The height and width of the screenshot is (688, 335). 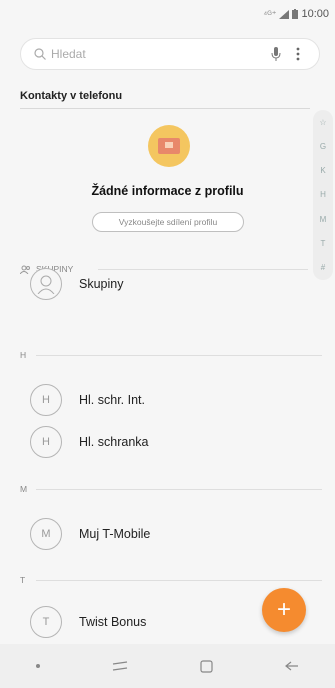 What do you see at coordinates (165, 284) in the screenshot?
I see `list-item: Skupiny` at bounding box center [165, 284].